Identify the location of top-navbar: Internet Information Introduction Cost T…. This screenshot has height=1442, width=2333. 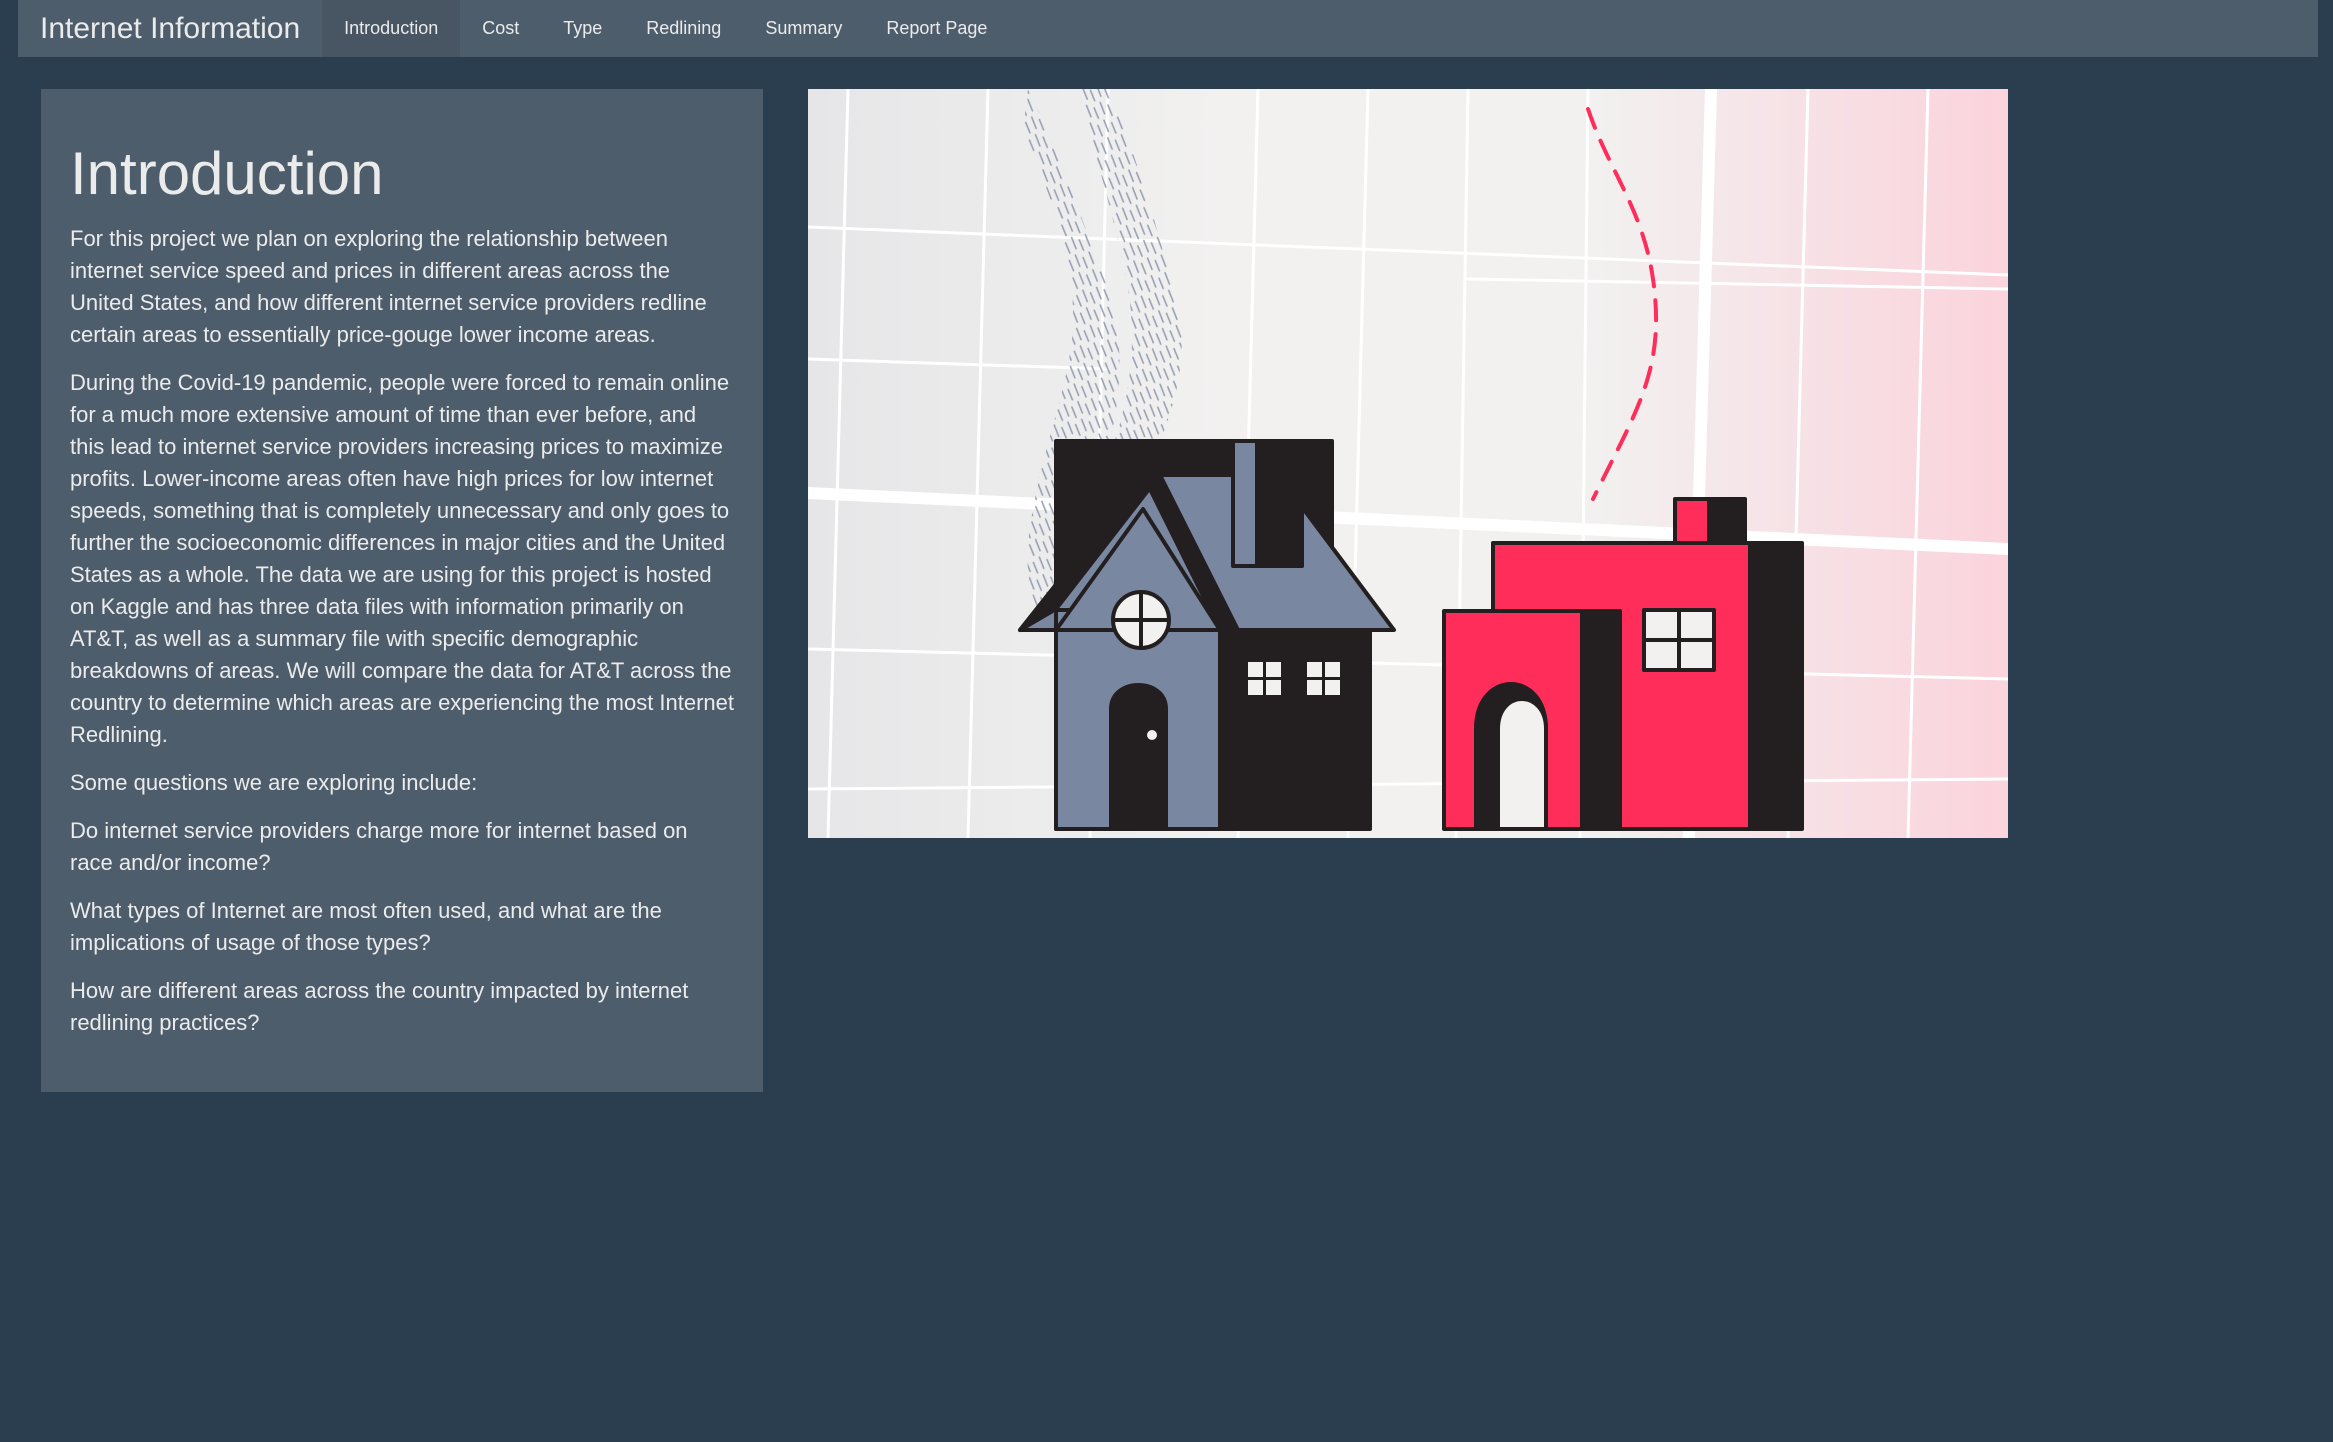
(1168, 28).